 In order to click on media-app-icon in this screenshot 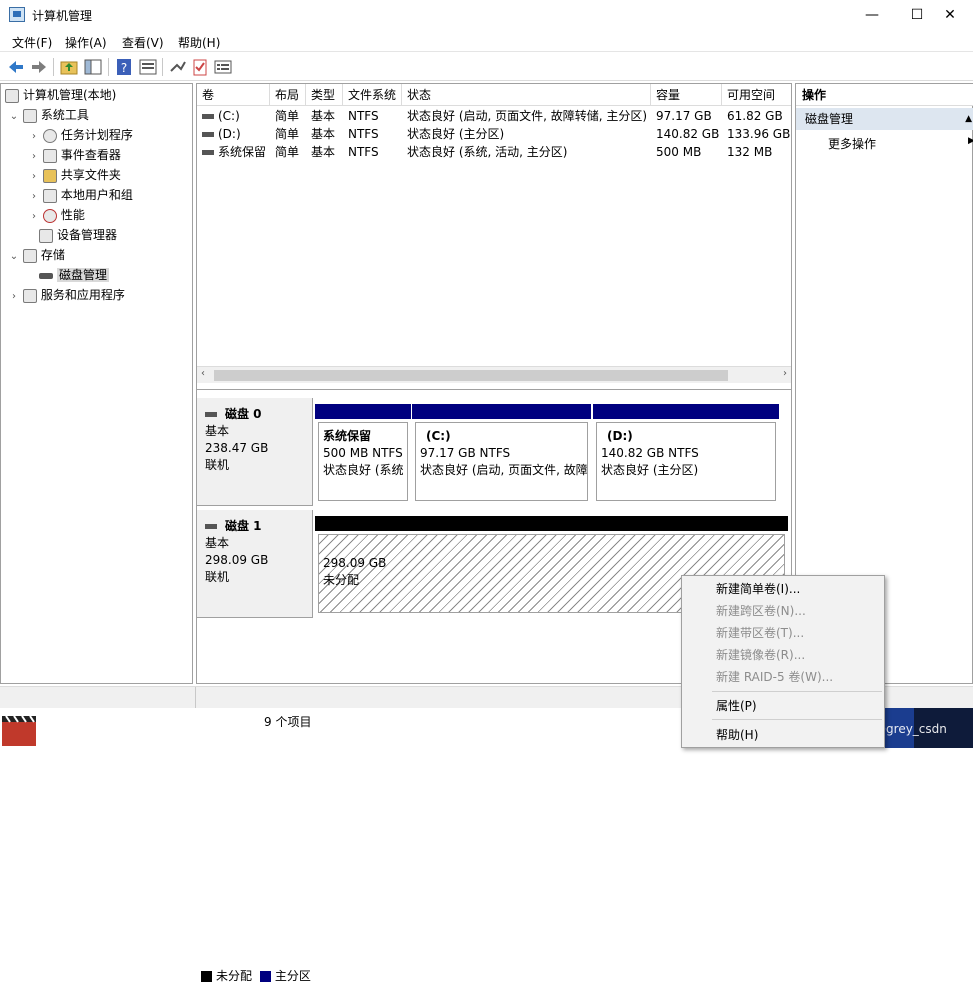, I will do `click(20, 728)`.